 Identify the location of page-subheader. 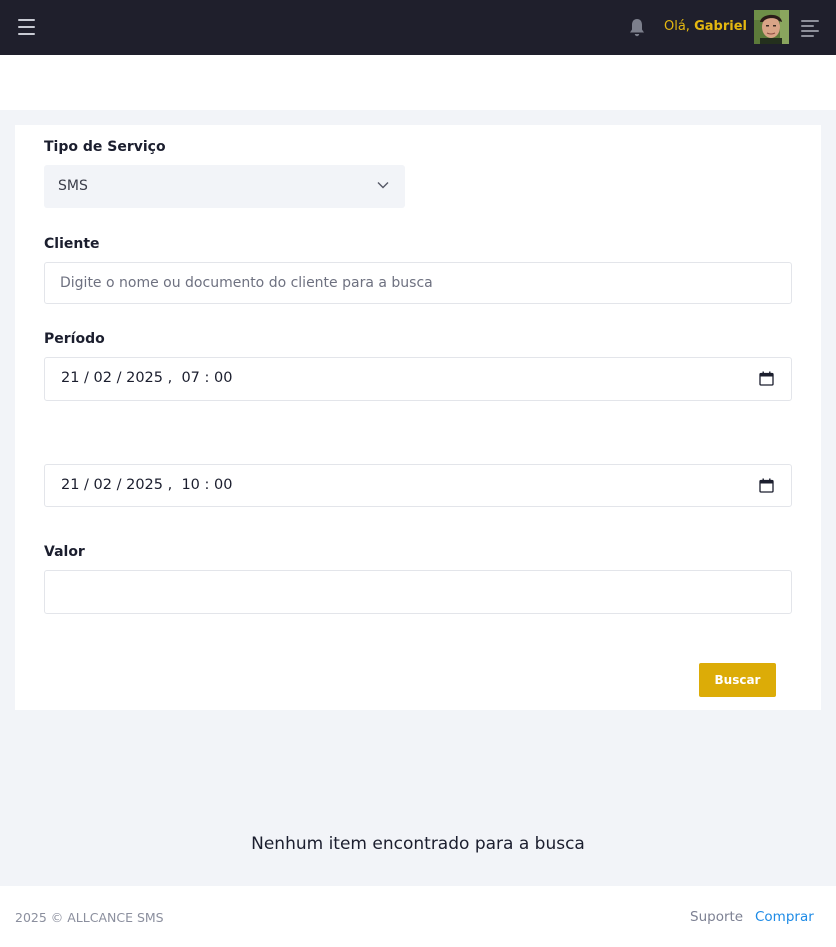
(418, 82).